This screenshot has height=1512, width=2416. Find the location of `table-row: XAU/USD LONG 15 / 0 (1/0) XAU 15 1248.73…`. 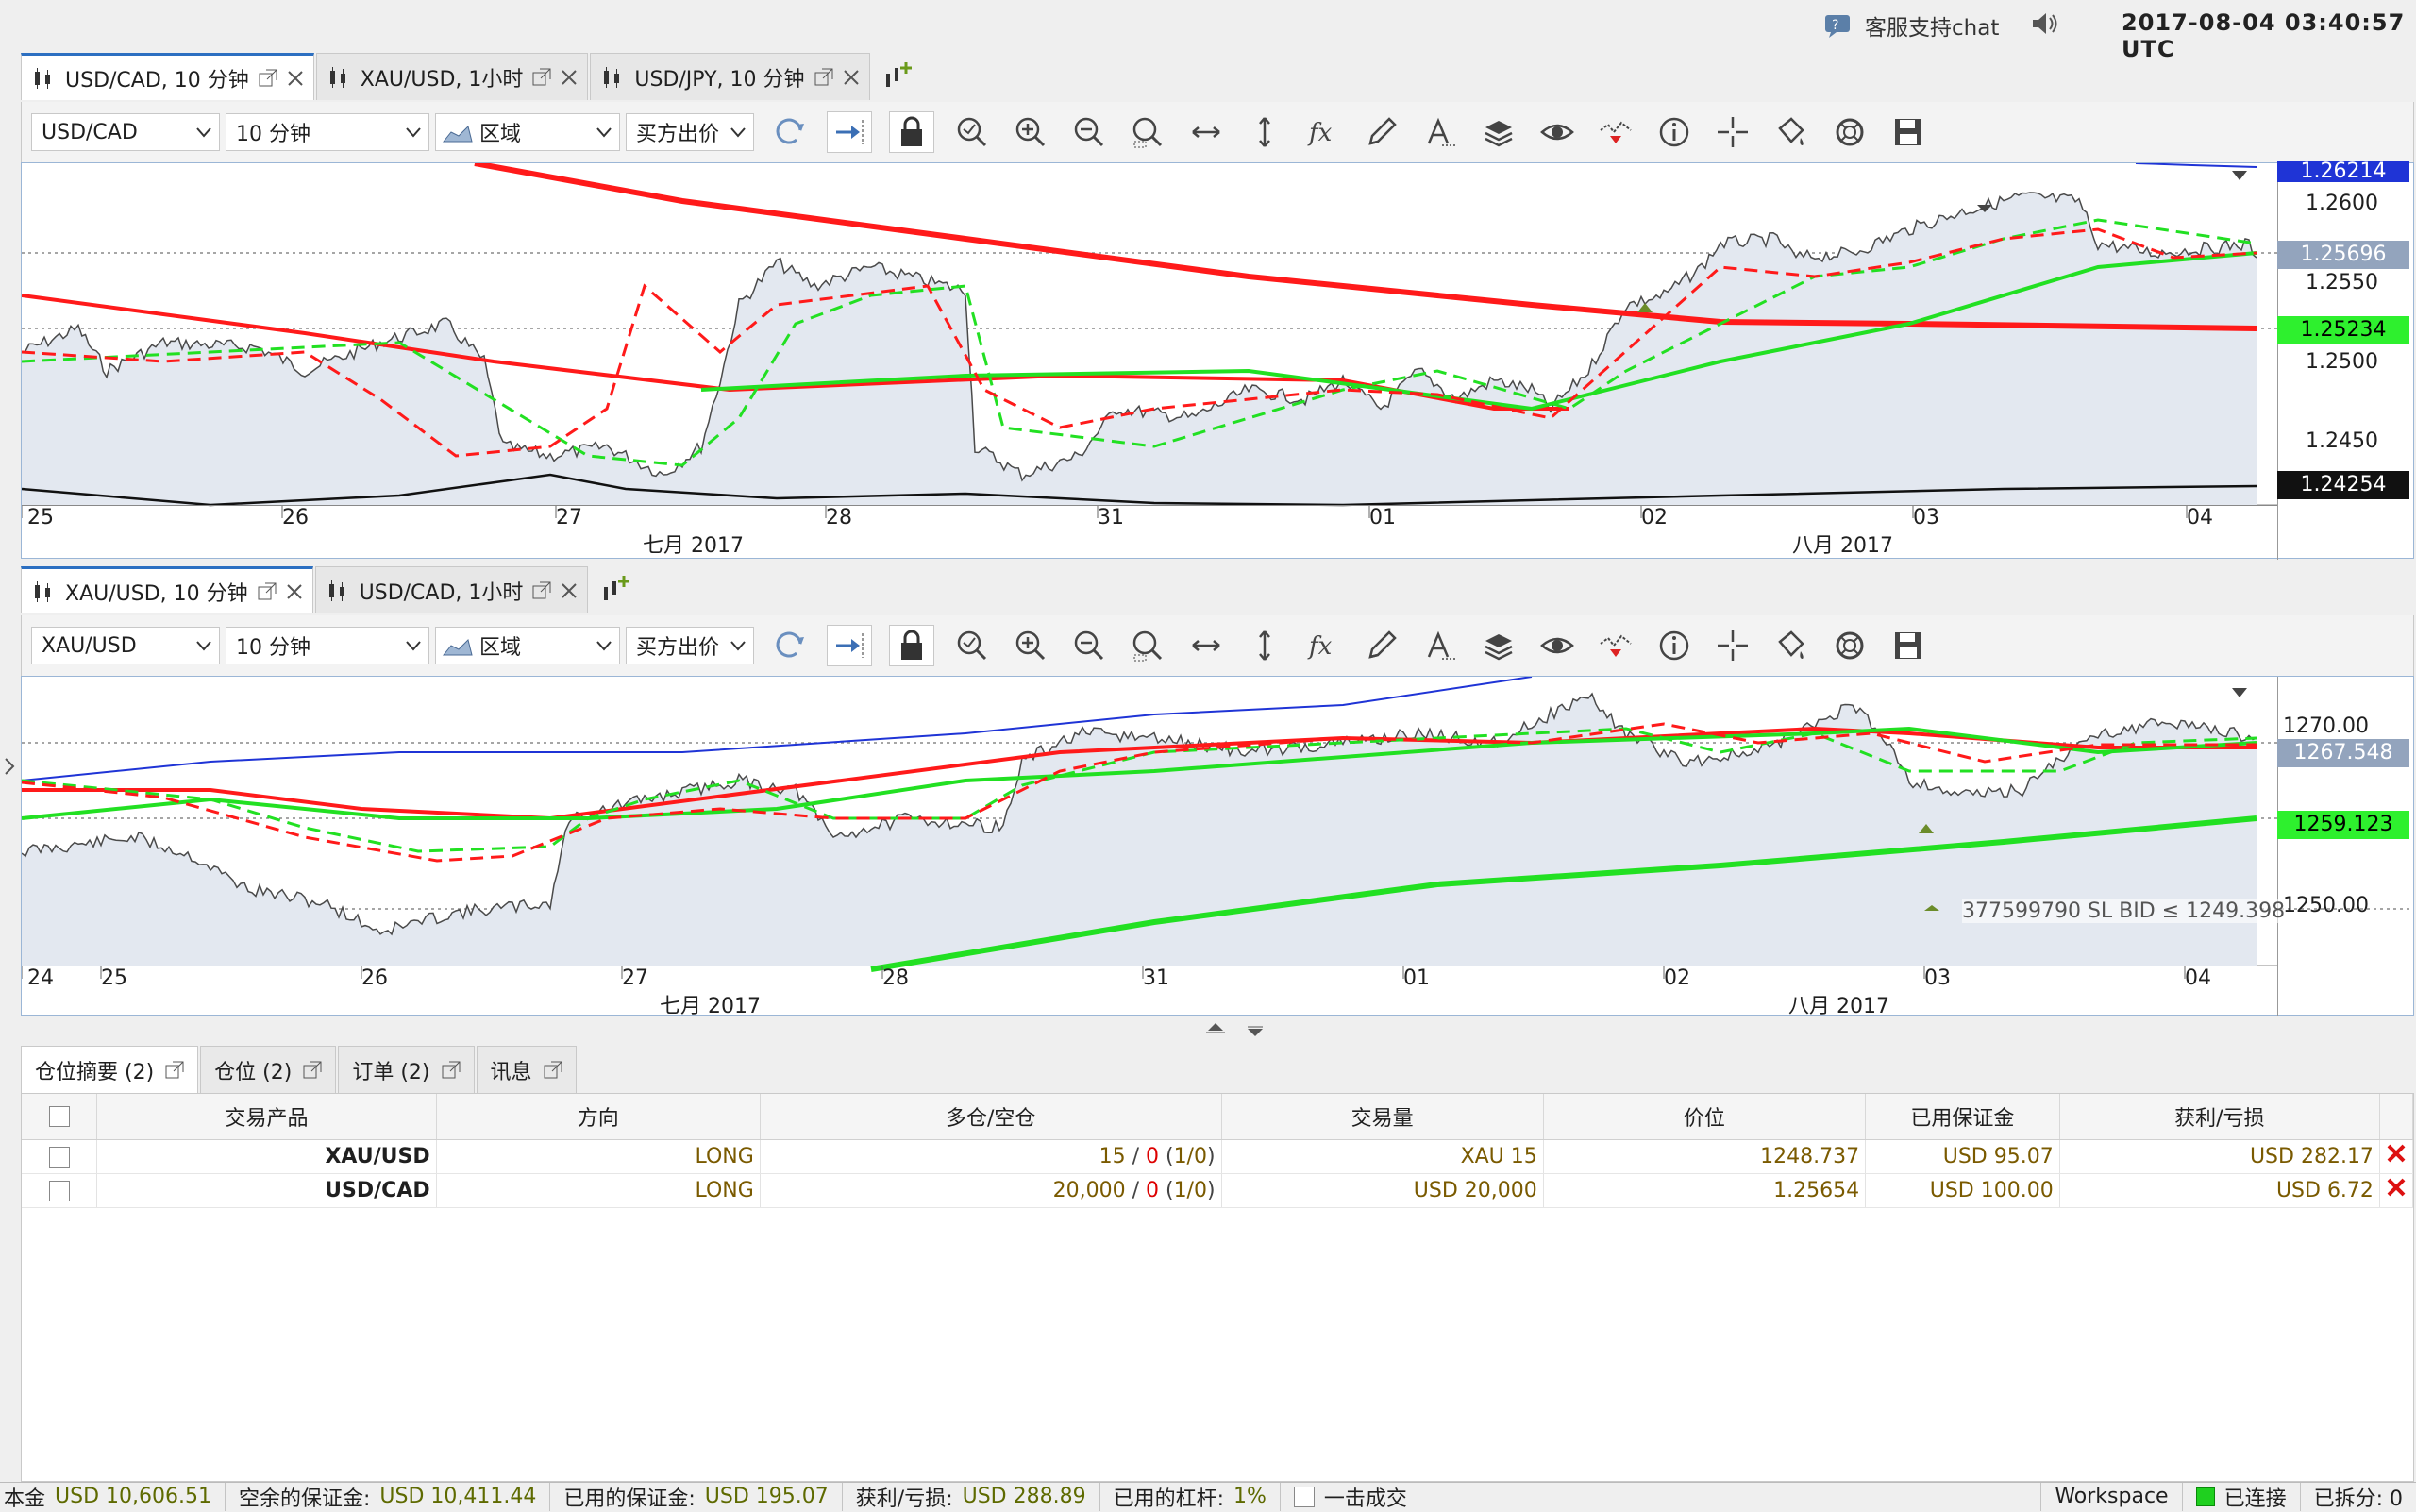

table-row: XAU/USD LONG 15 / 0 (1/0) XAU 15 1248.73… is located at coordinates (1218, 1156).